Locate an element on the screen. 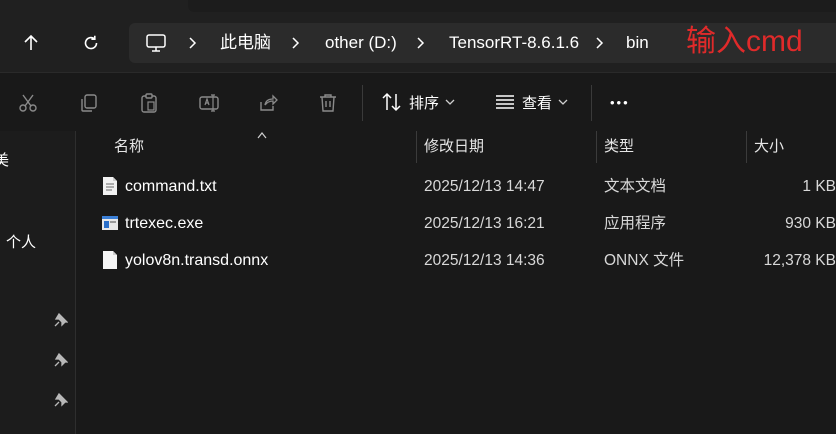 The image size is (836, 434). copy-button is located at coordinates (89, 103).